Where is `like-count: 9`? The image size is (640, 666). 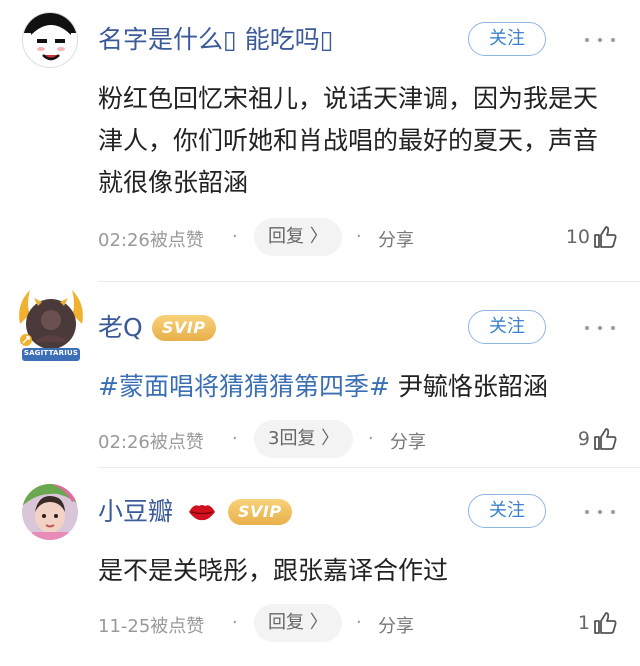
like-count: 9 is located at coordinates (583, 439).